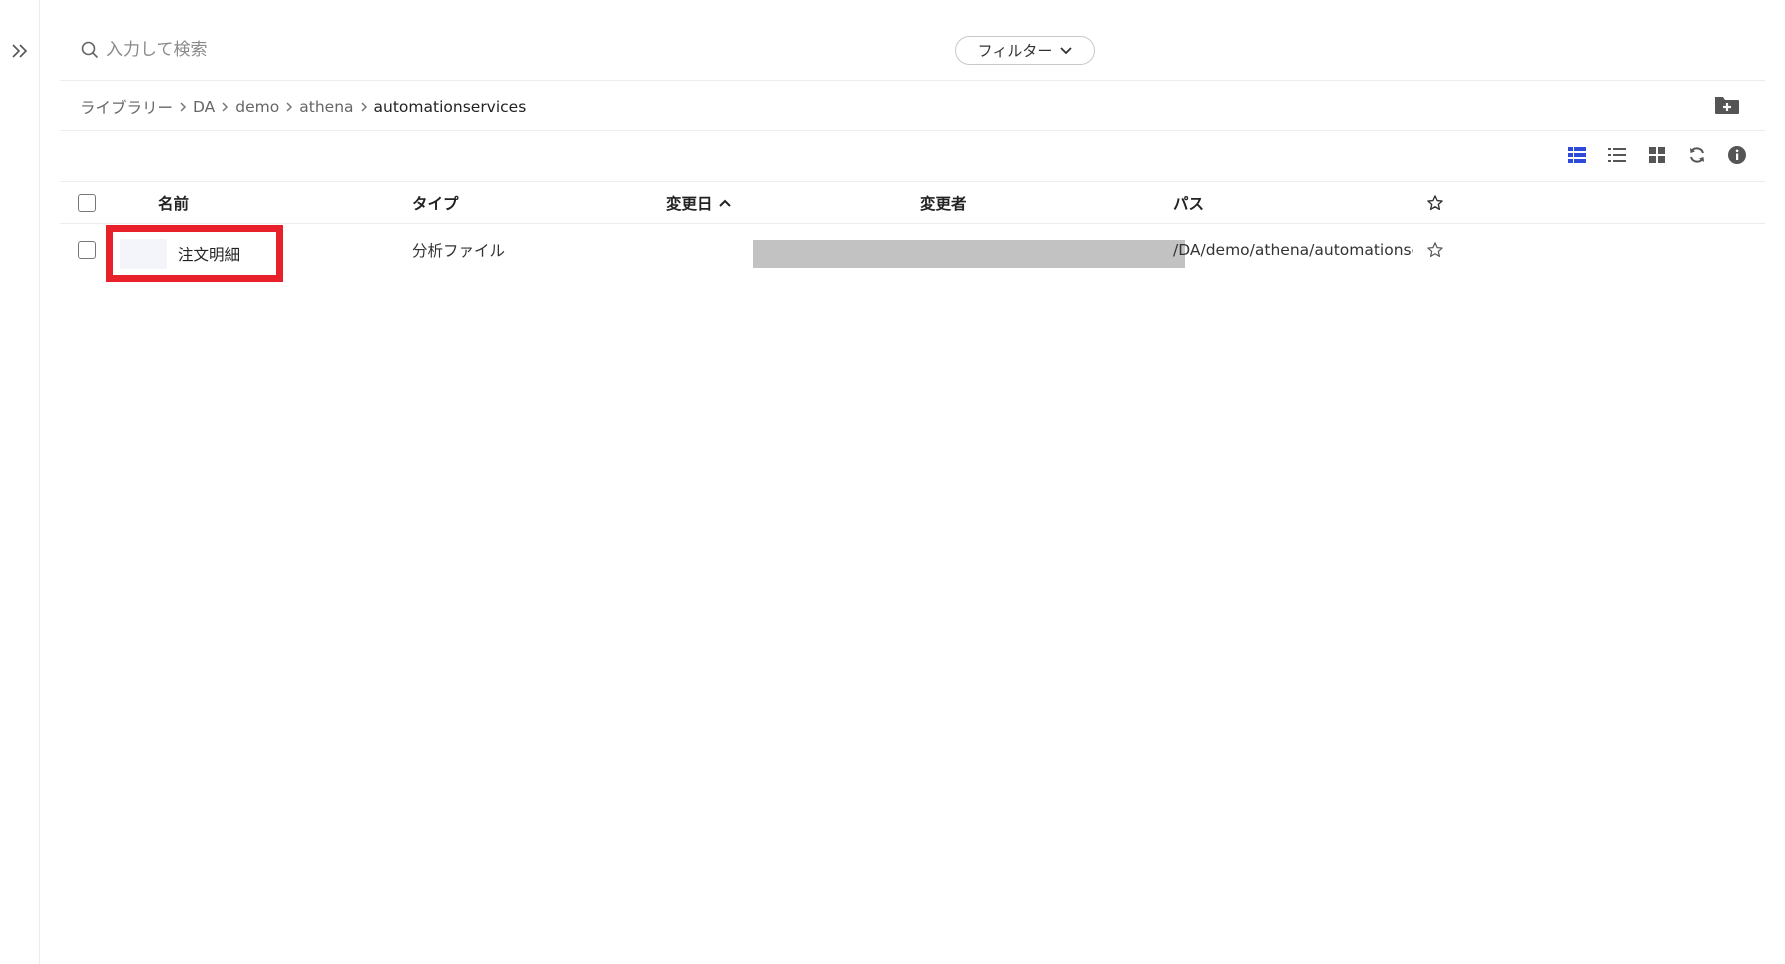 The width and height of the screenshot is (1785, 964). I want to click on breadcrumb-row: ライブラリー DA demo athena automationservices, so click(912, 106).